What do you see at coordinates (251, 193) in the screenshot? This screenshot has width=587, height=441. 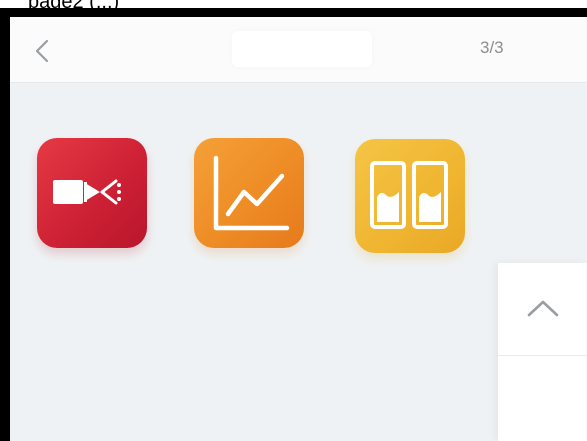 I see `line-chart-icon` at bounding box center [251, 193].